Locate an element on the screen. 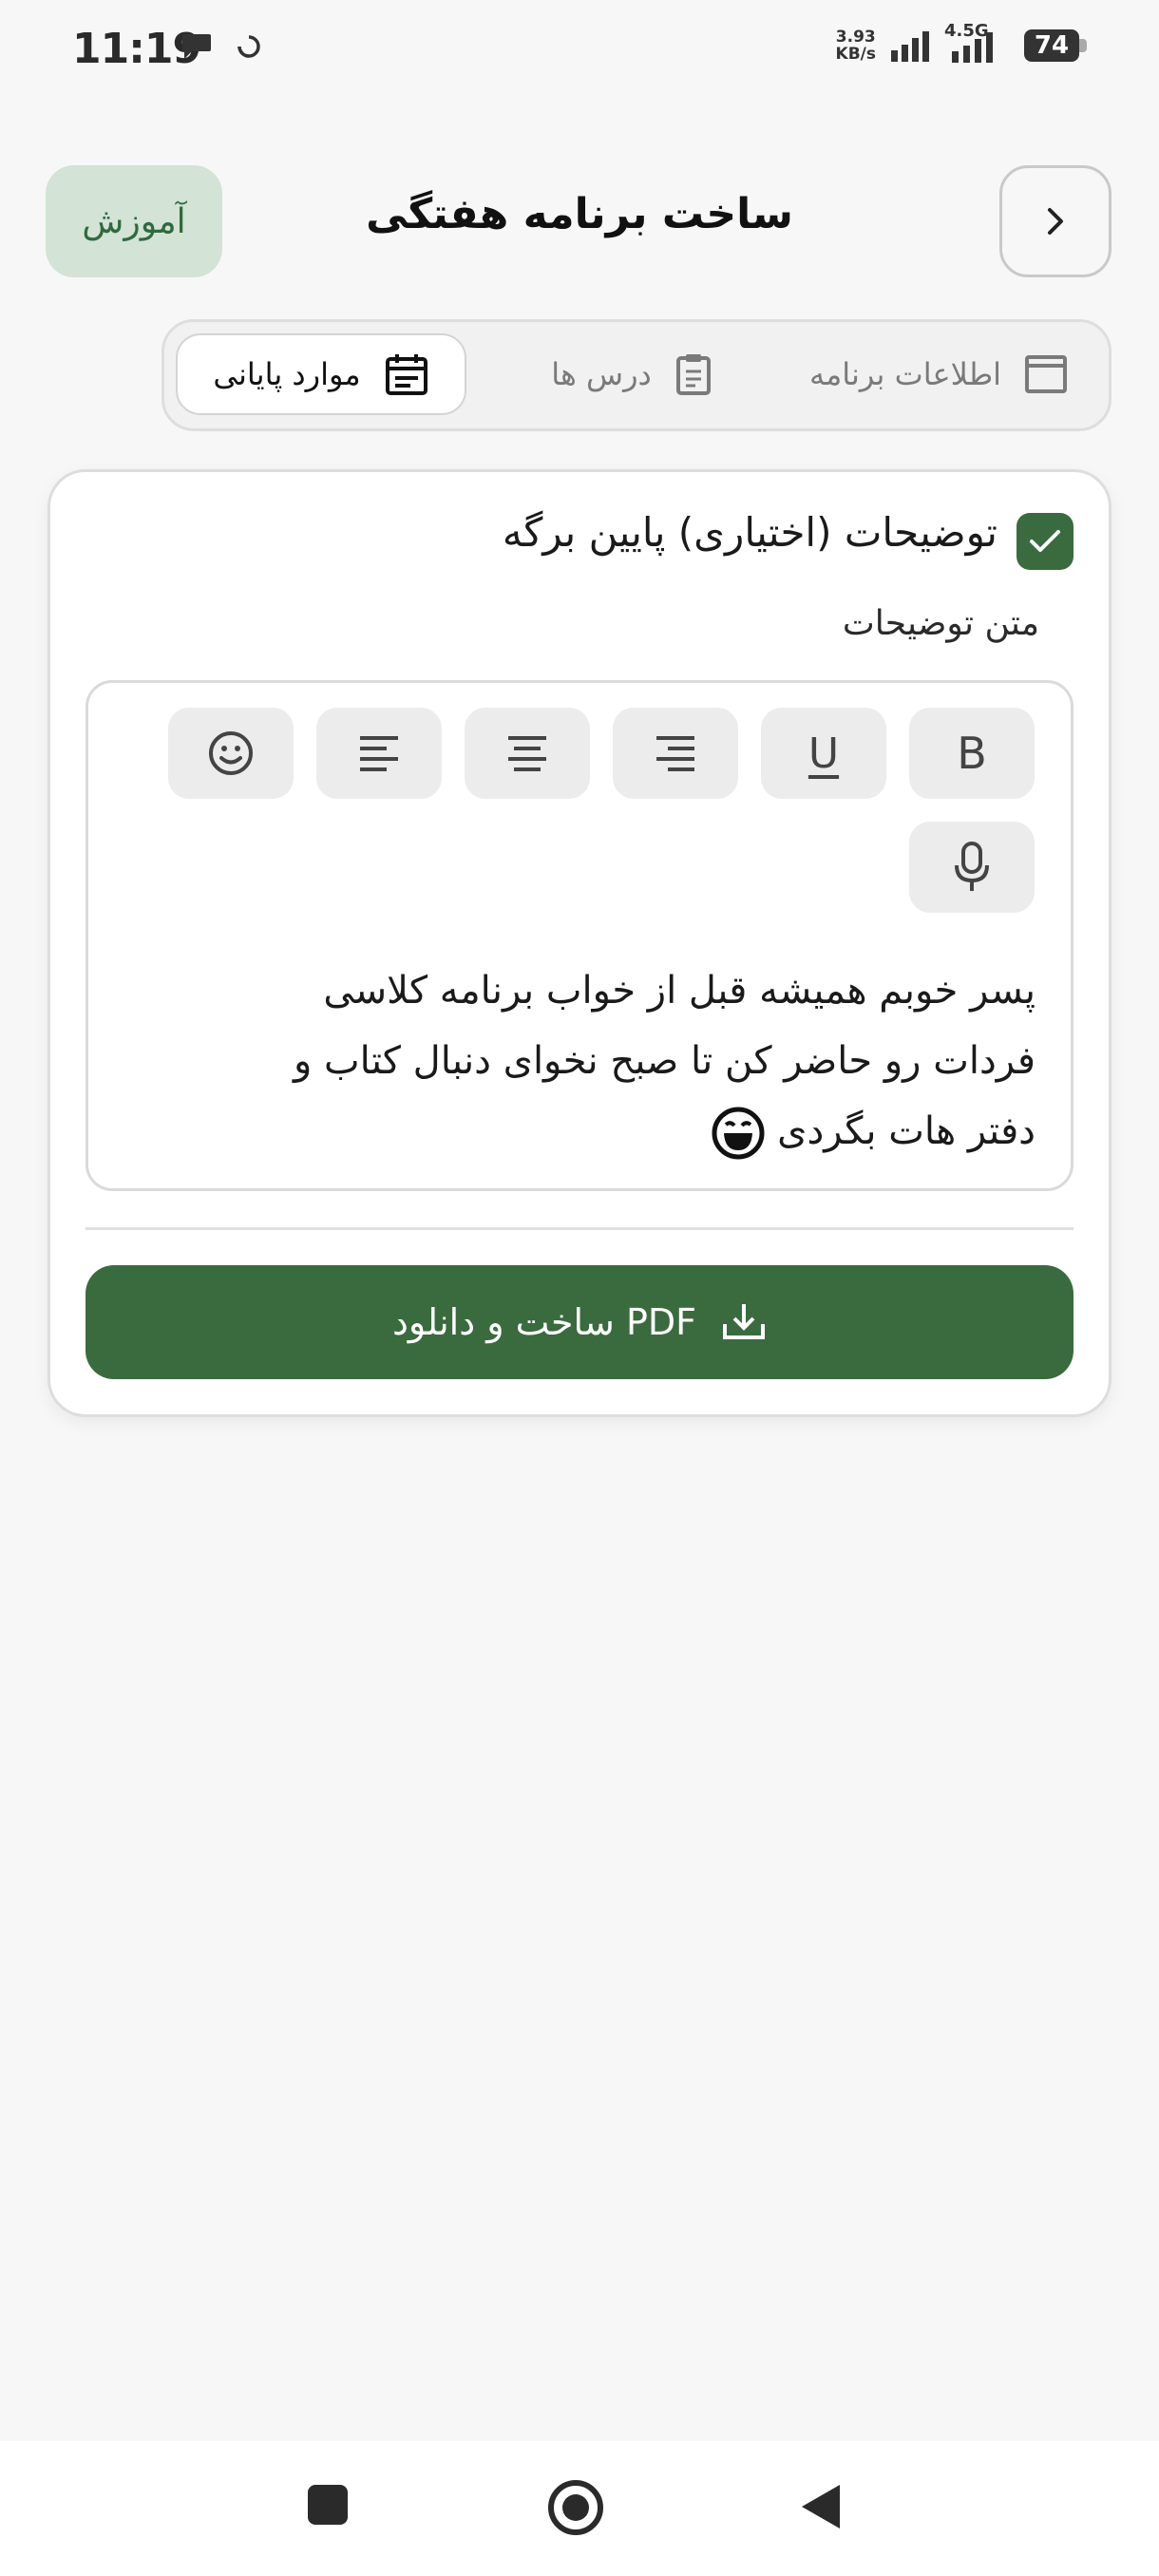 This screenshot has width=1159, height=2576. underline-button: U is located at coordinates (823, 753).